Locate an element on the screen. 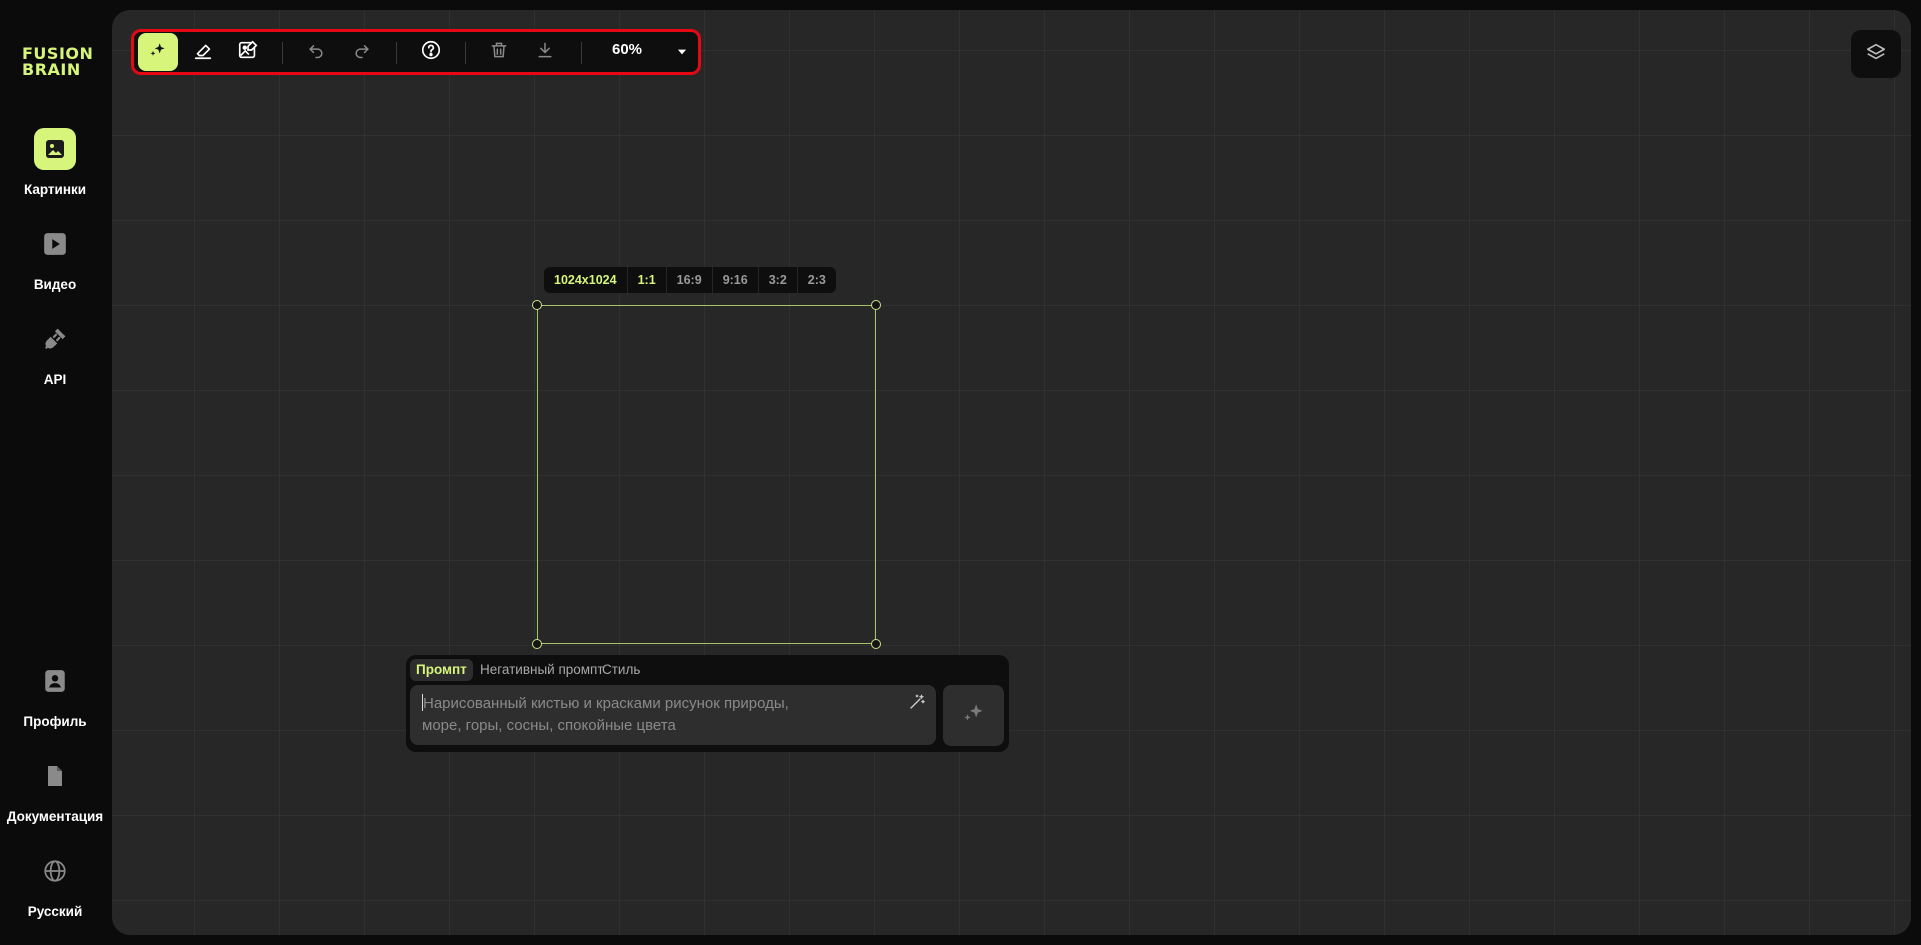  help-button is located at coordinates (431, 52).